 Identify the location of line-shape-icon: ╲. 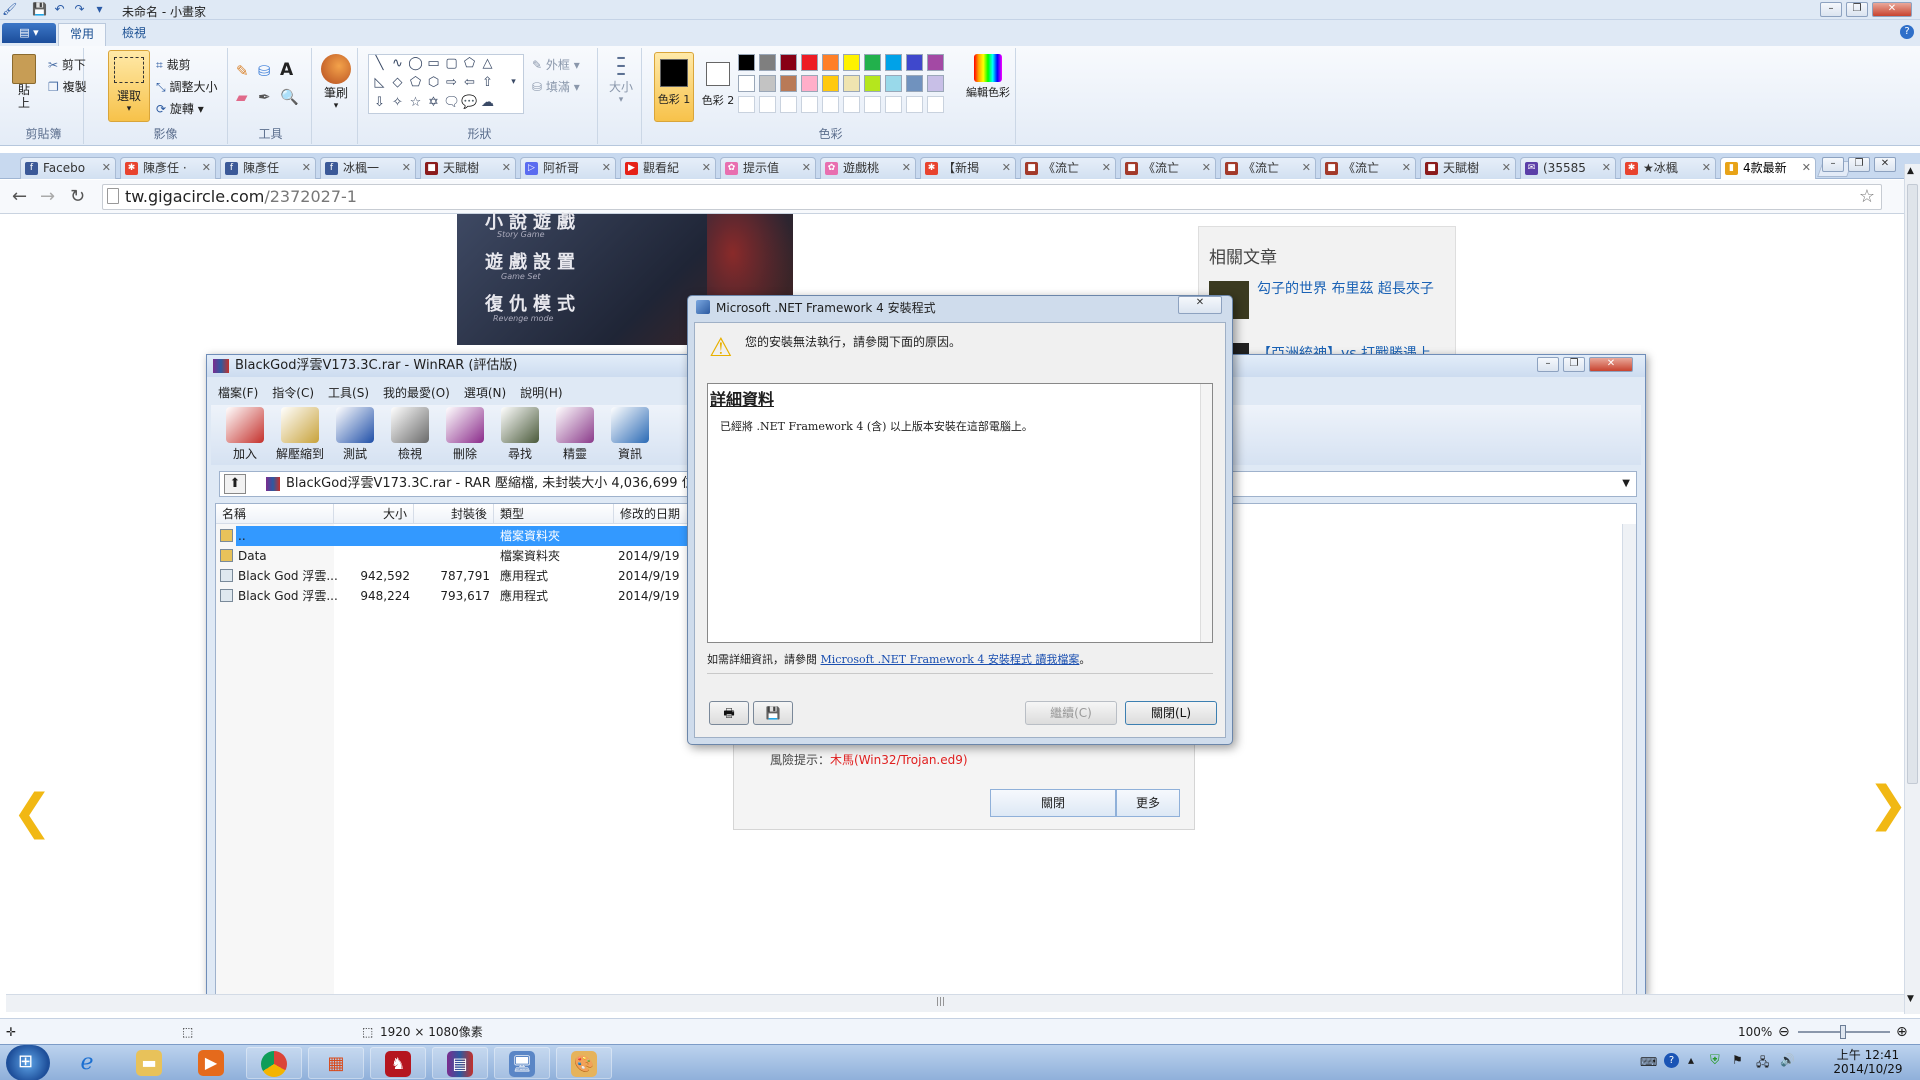
(379, 63).